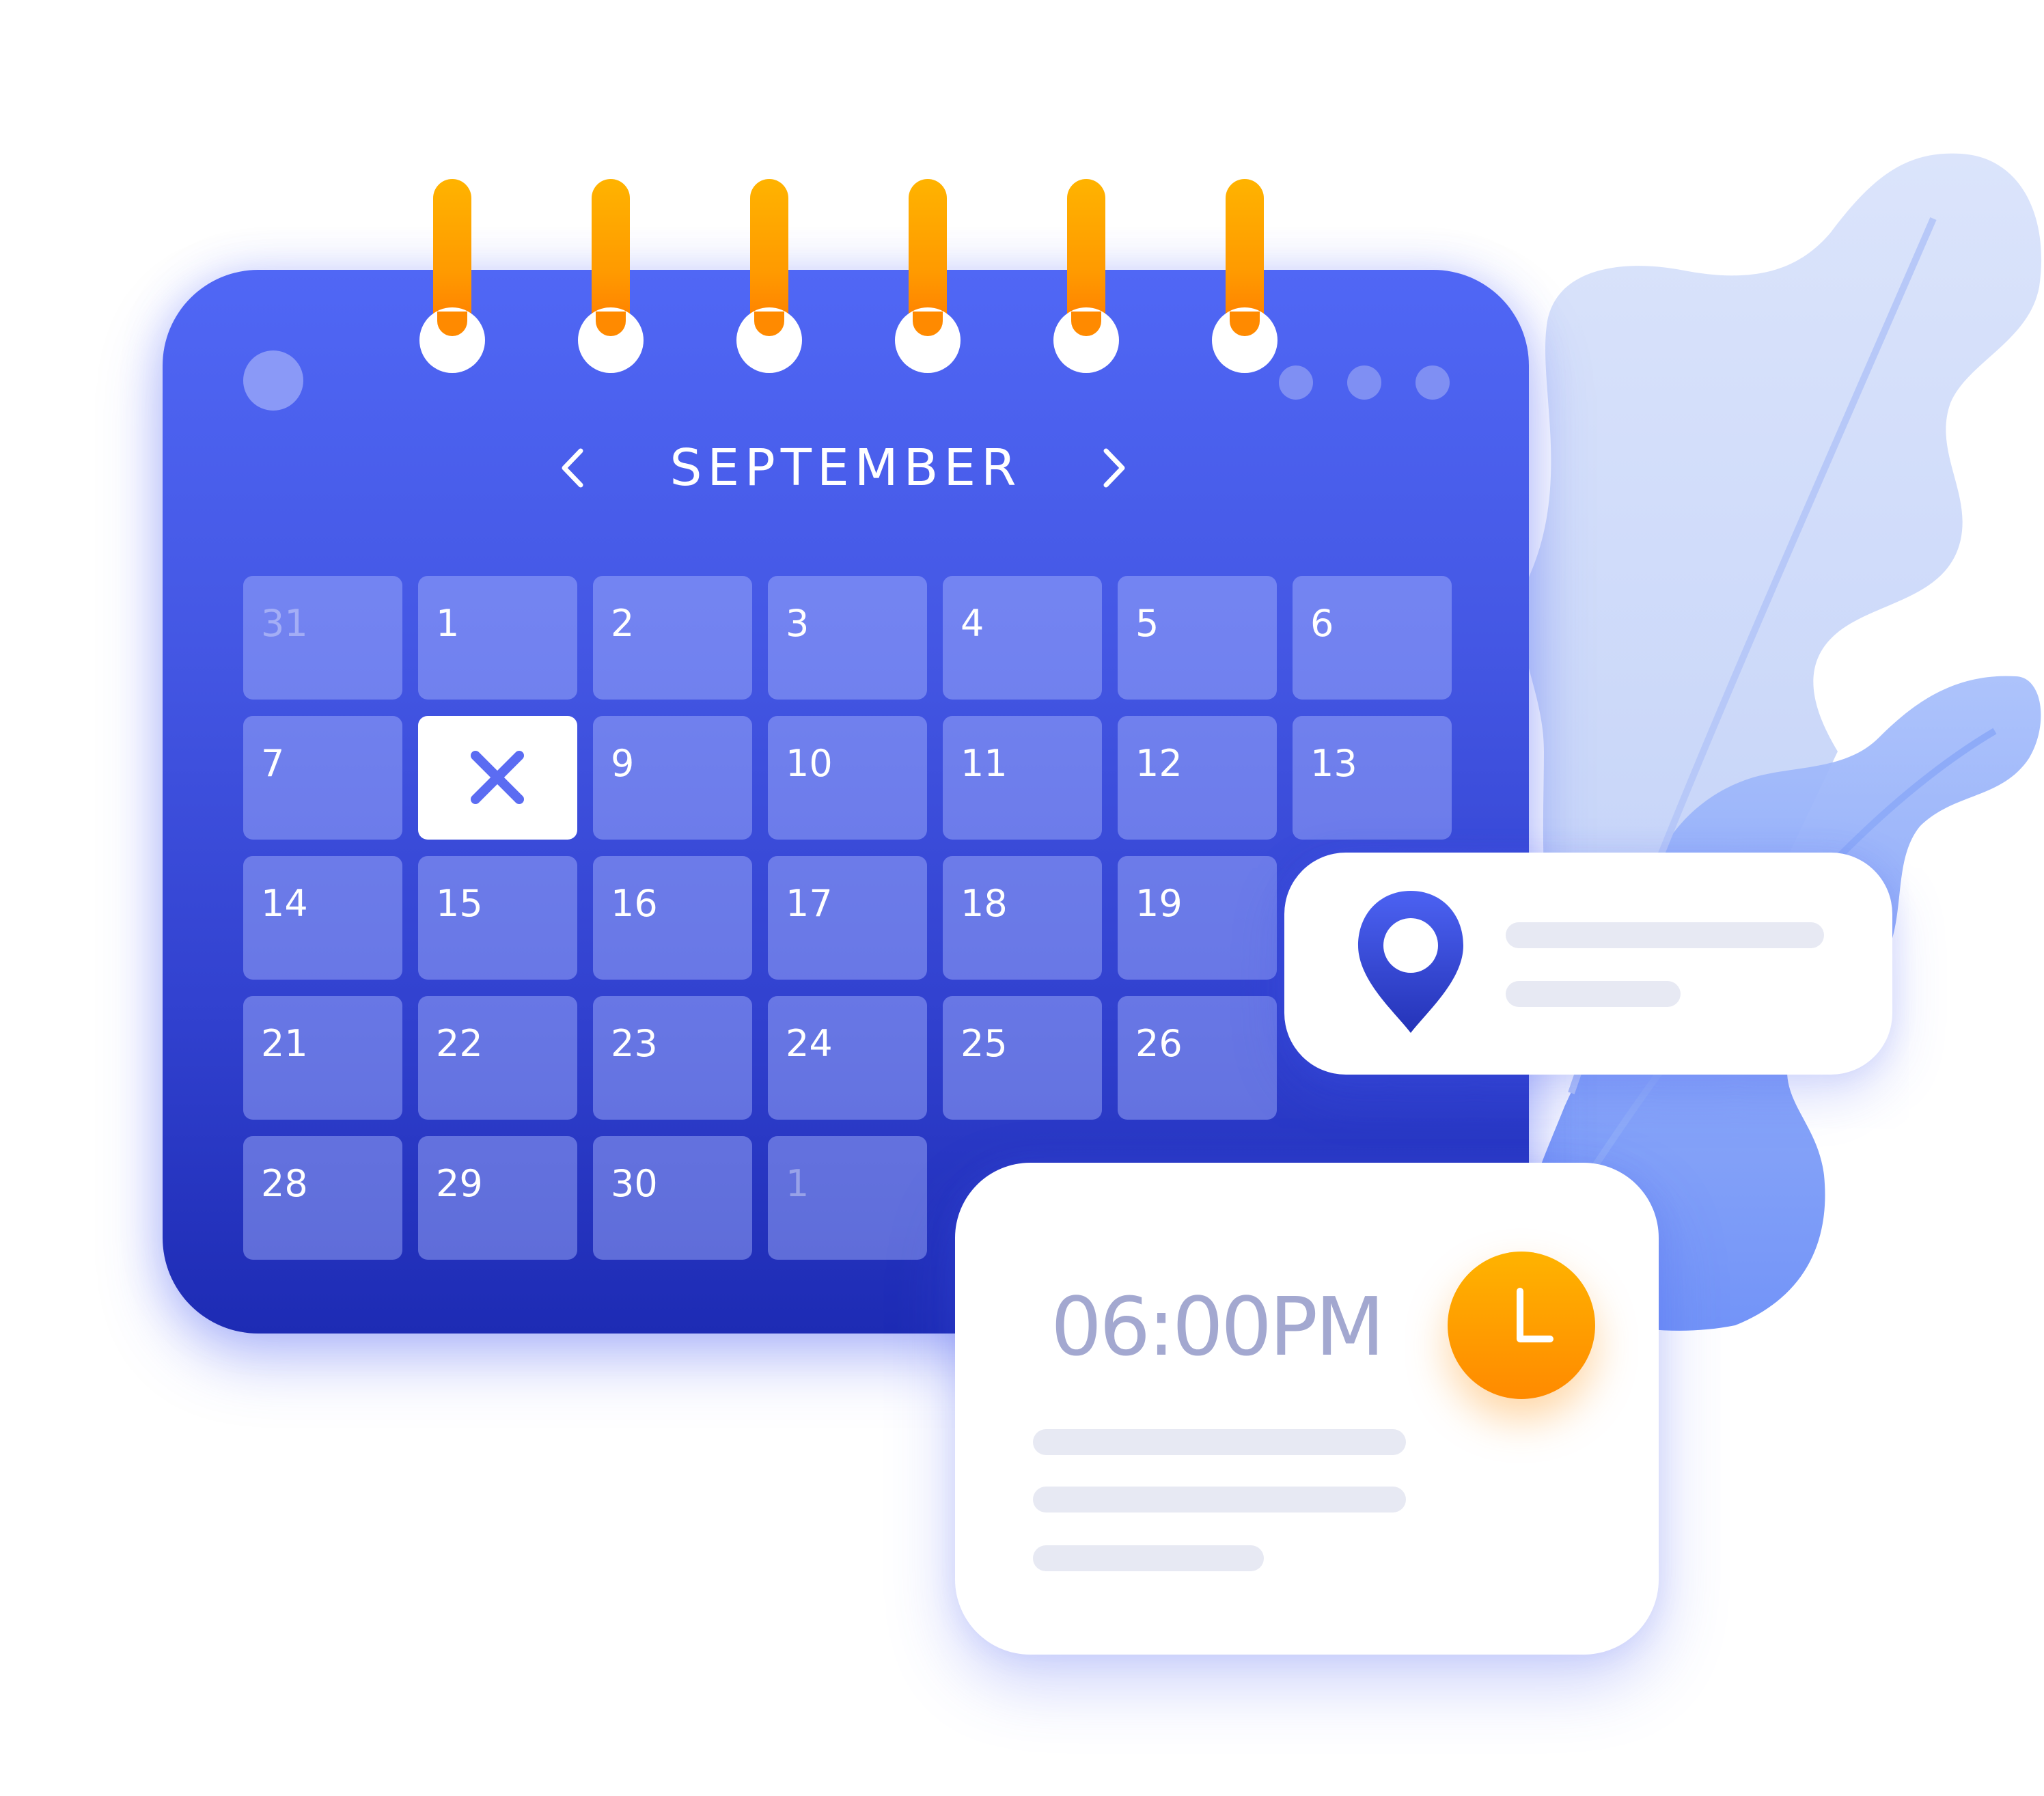 This screenshot has width=2044, height=1796. Describe the element at coordinates (809, 763) in the screenshot. I see `day-number: 10` at that location.